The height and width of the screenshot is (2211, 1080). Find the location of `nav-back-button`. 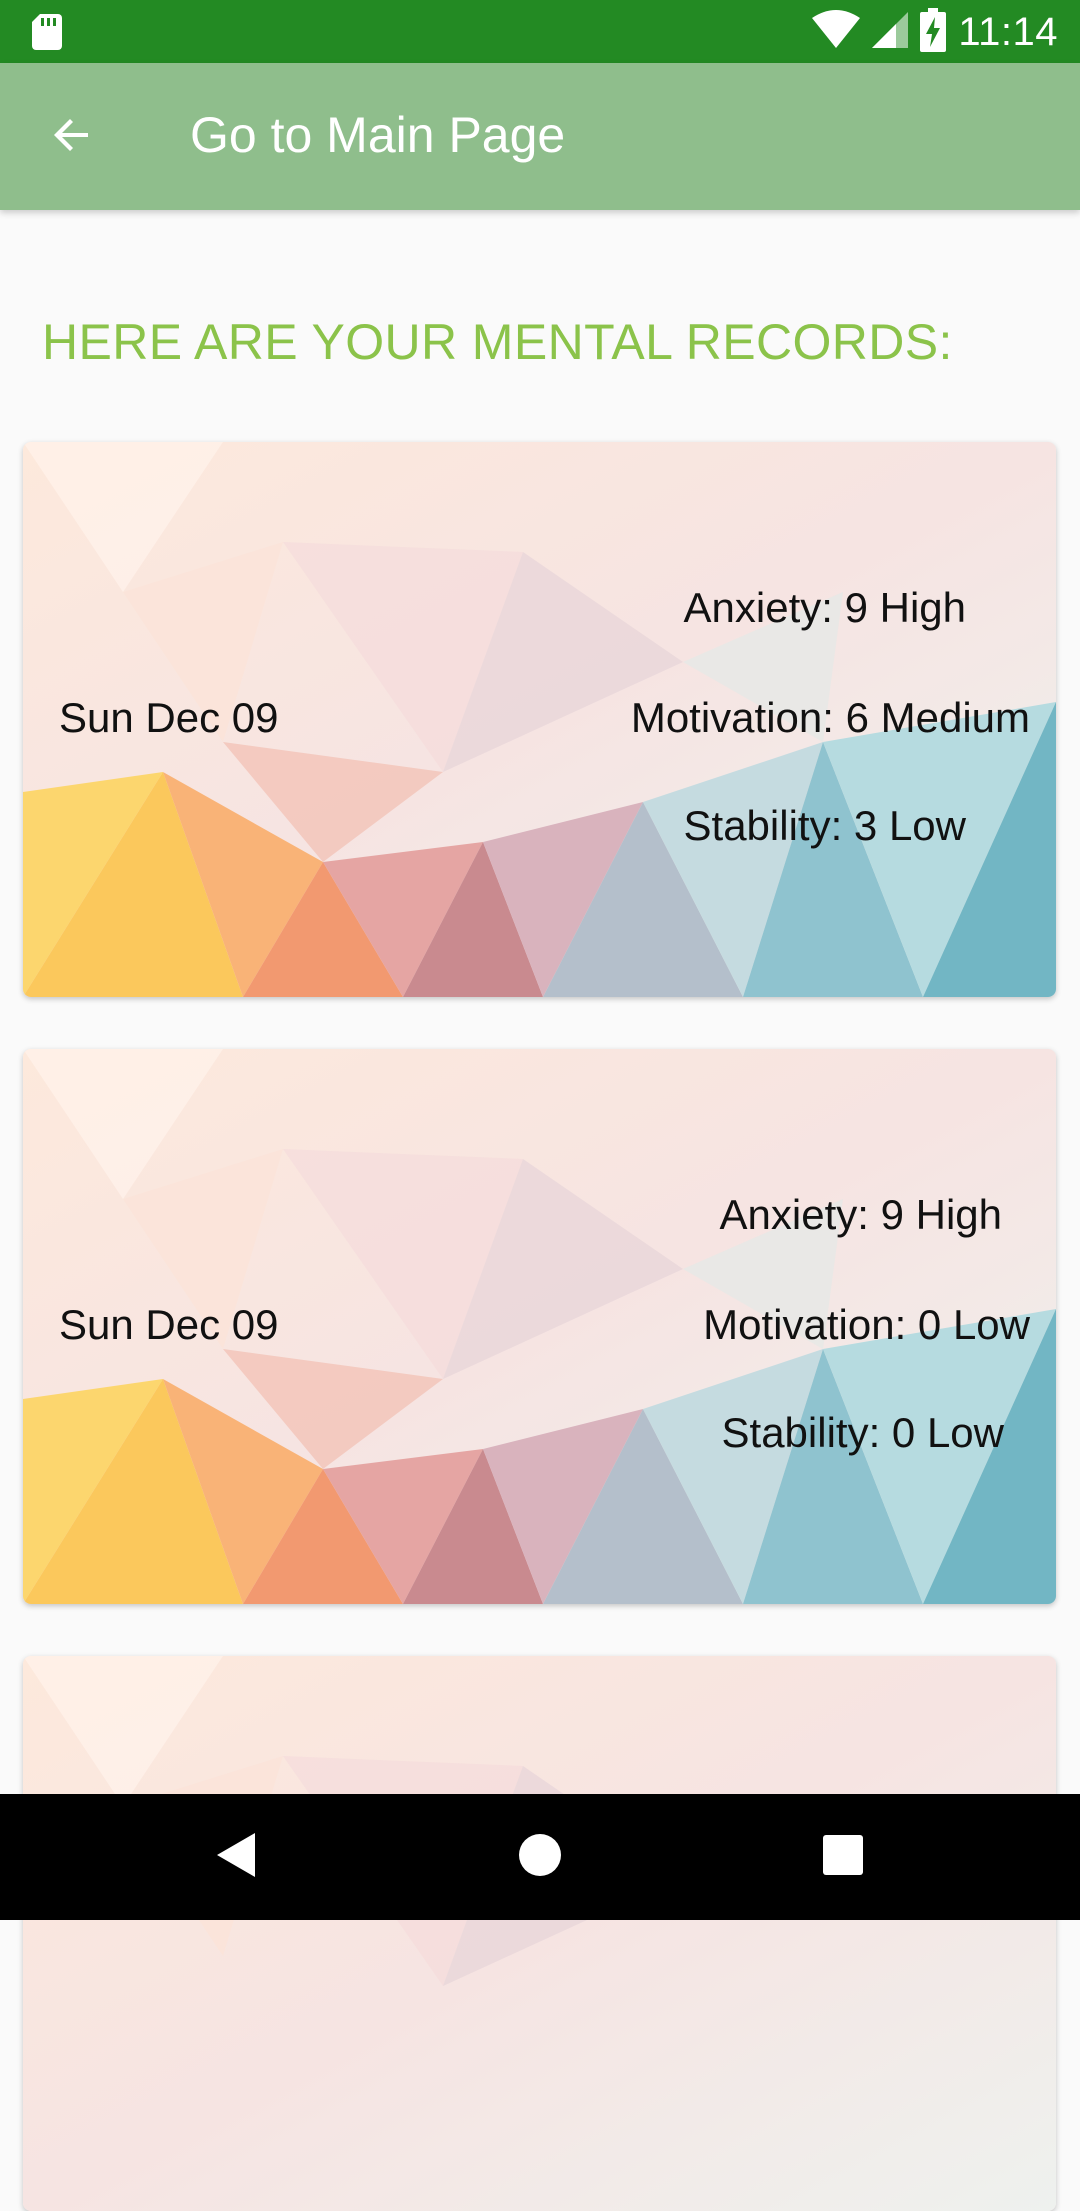

nav-back-button is located at coordinates (237, 1857).